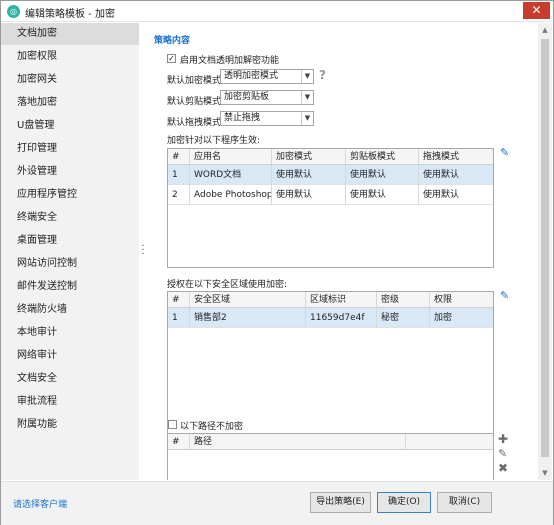 This screenshot has height=525, width=554. What do you see at coordinates (503, 468) in the screenshot?
I see `delete-path-icon: ✖` at bounding box center [503, 468].